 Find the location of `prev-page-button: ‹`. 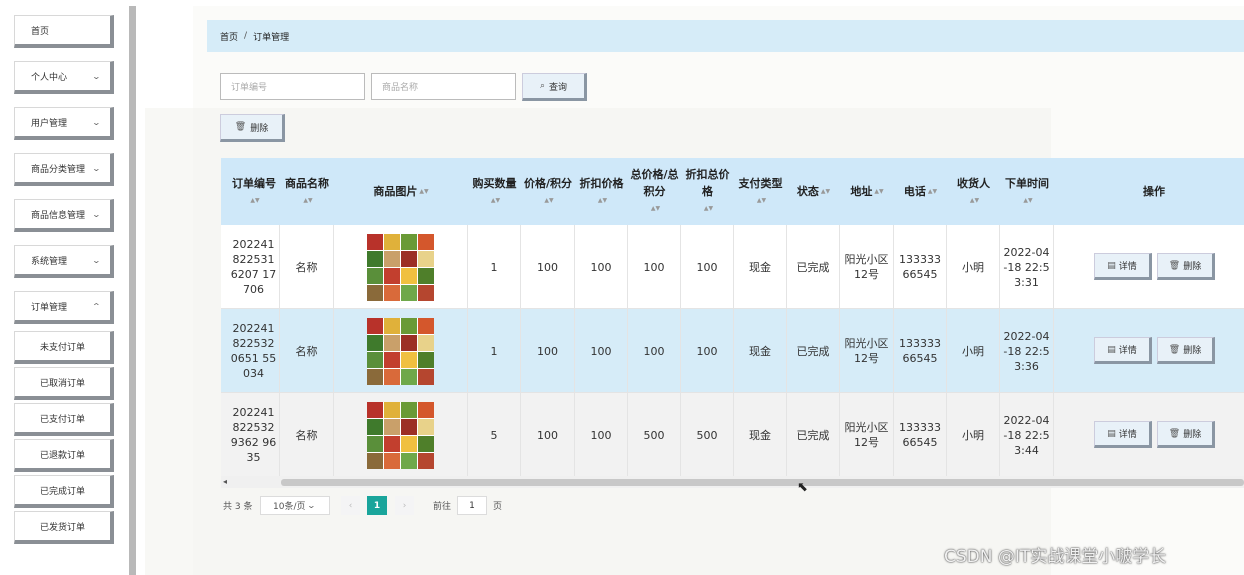

prev-page-button: ‹ is located at coordinates (350, 505).